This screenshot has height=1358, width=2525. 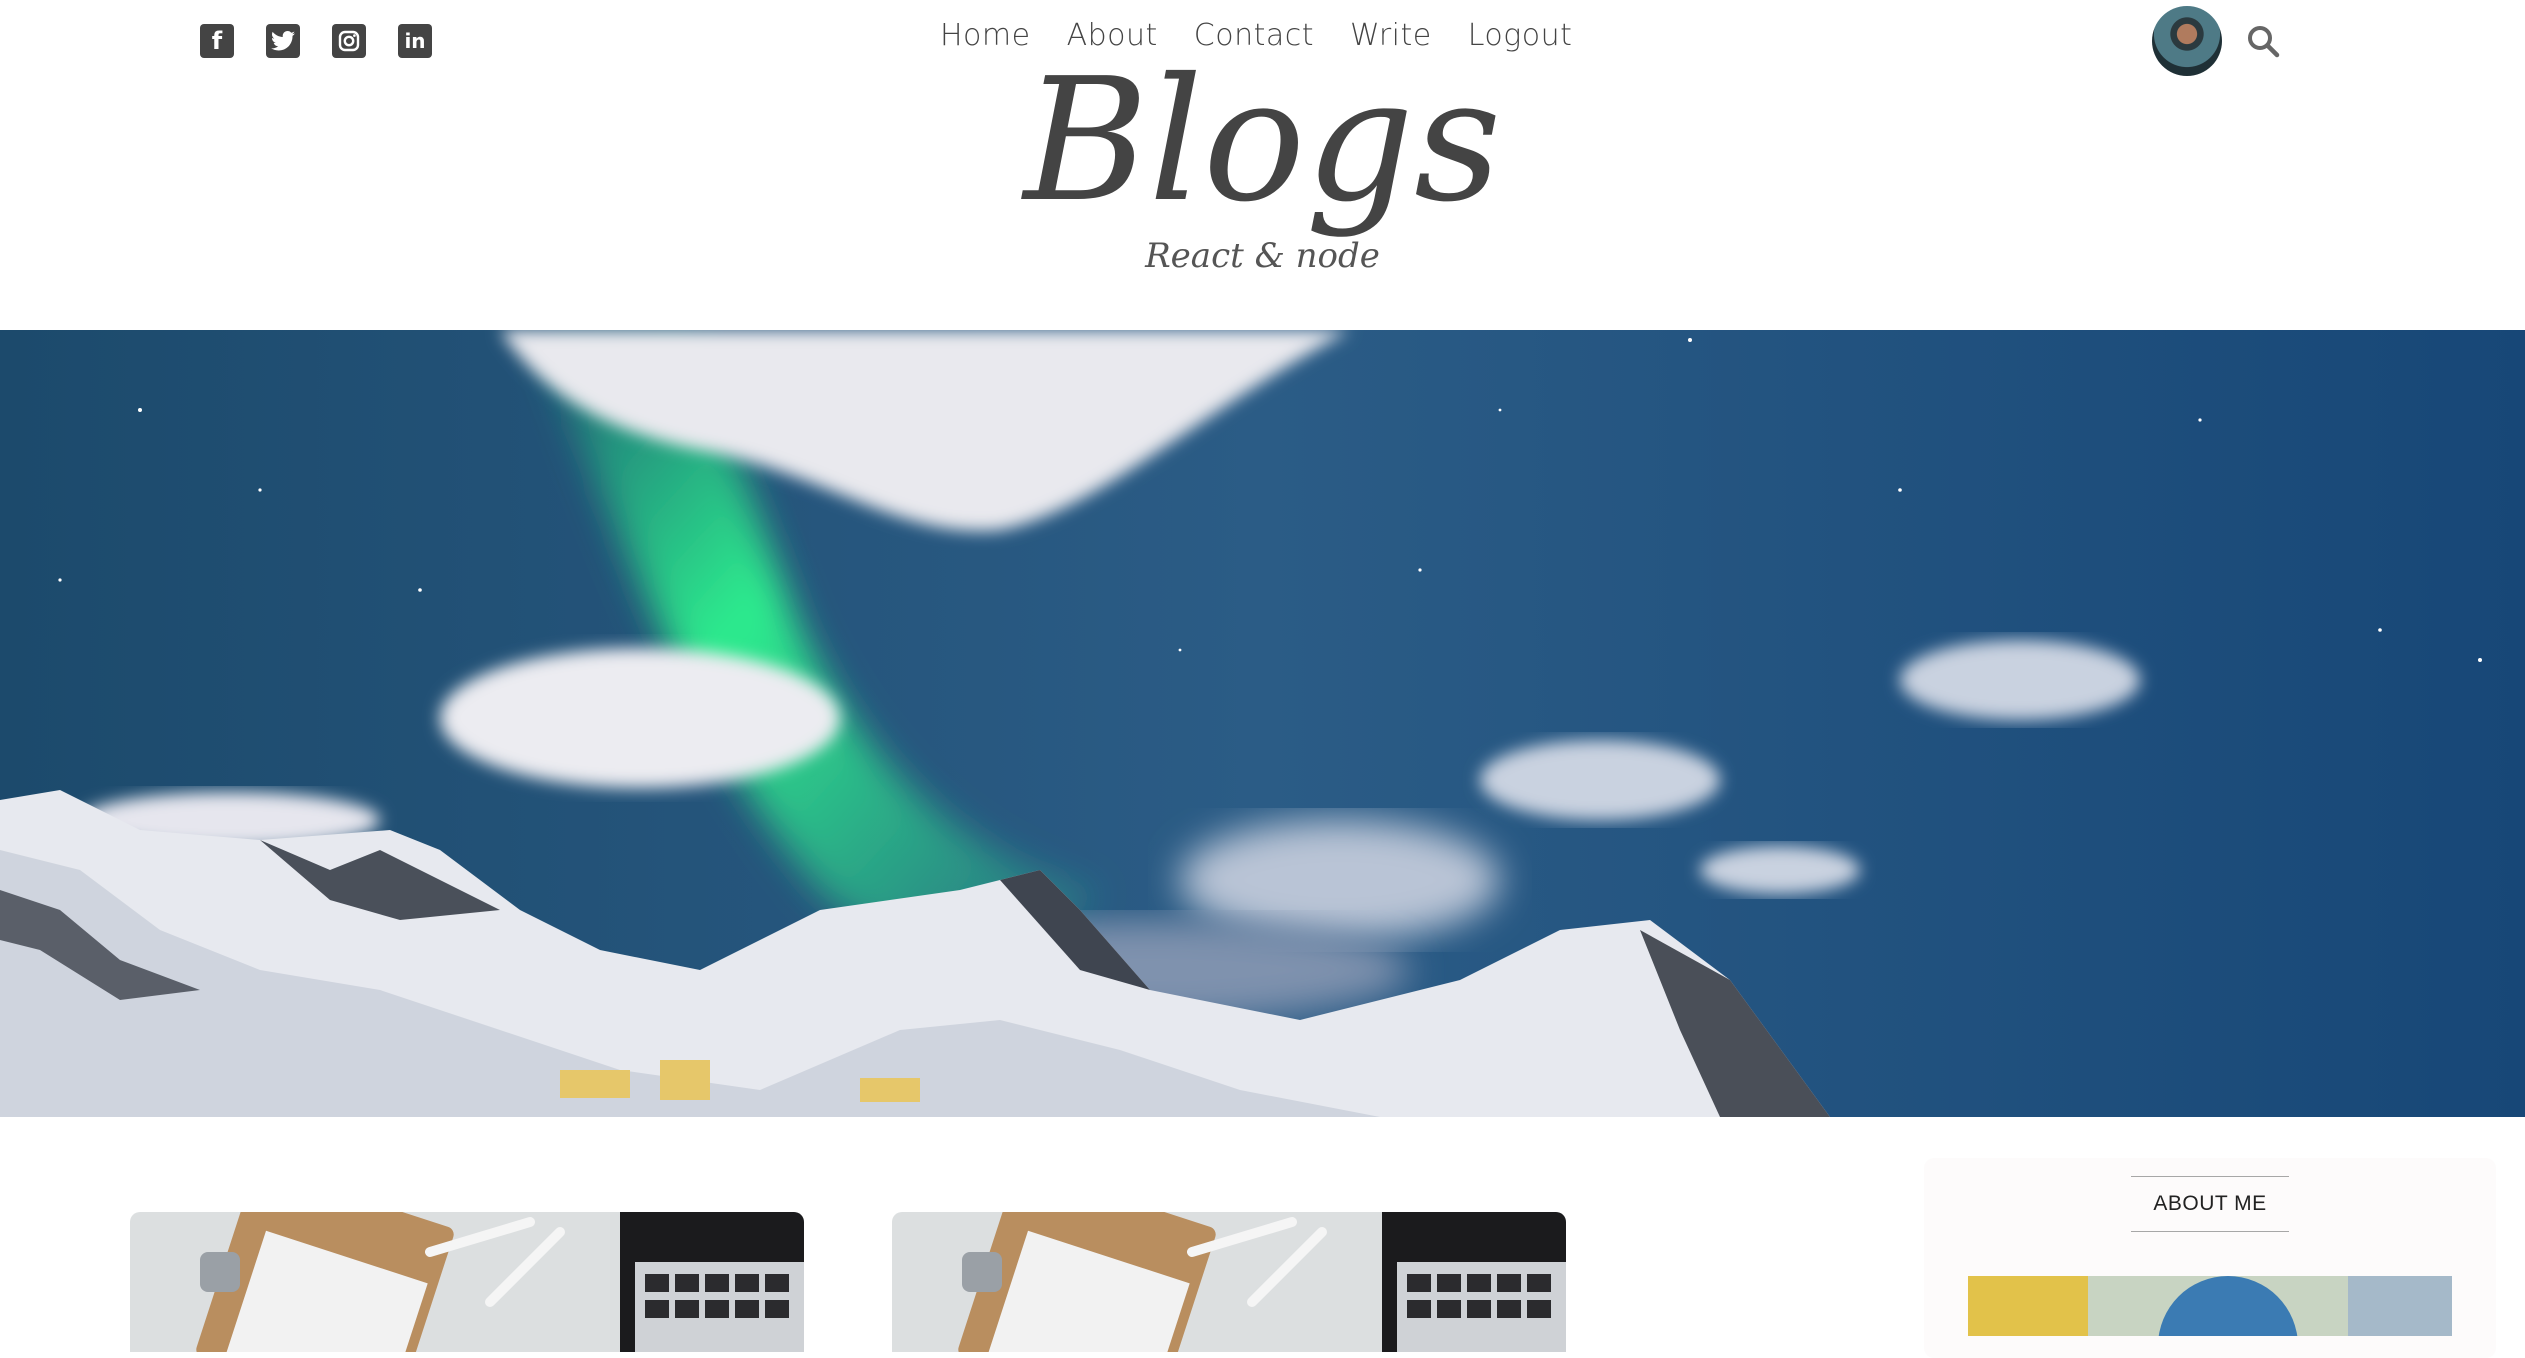 What do you see at coordinates (2210, 1258) in the screenshot?
I see `sidebar: ABOUT ME` at bounding box center [2210, 1258].